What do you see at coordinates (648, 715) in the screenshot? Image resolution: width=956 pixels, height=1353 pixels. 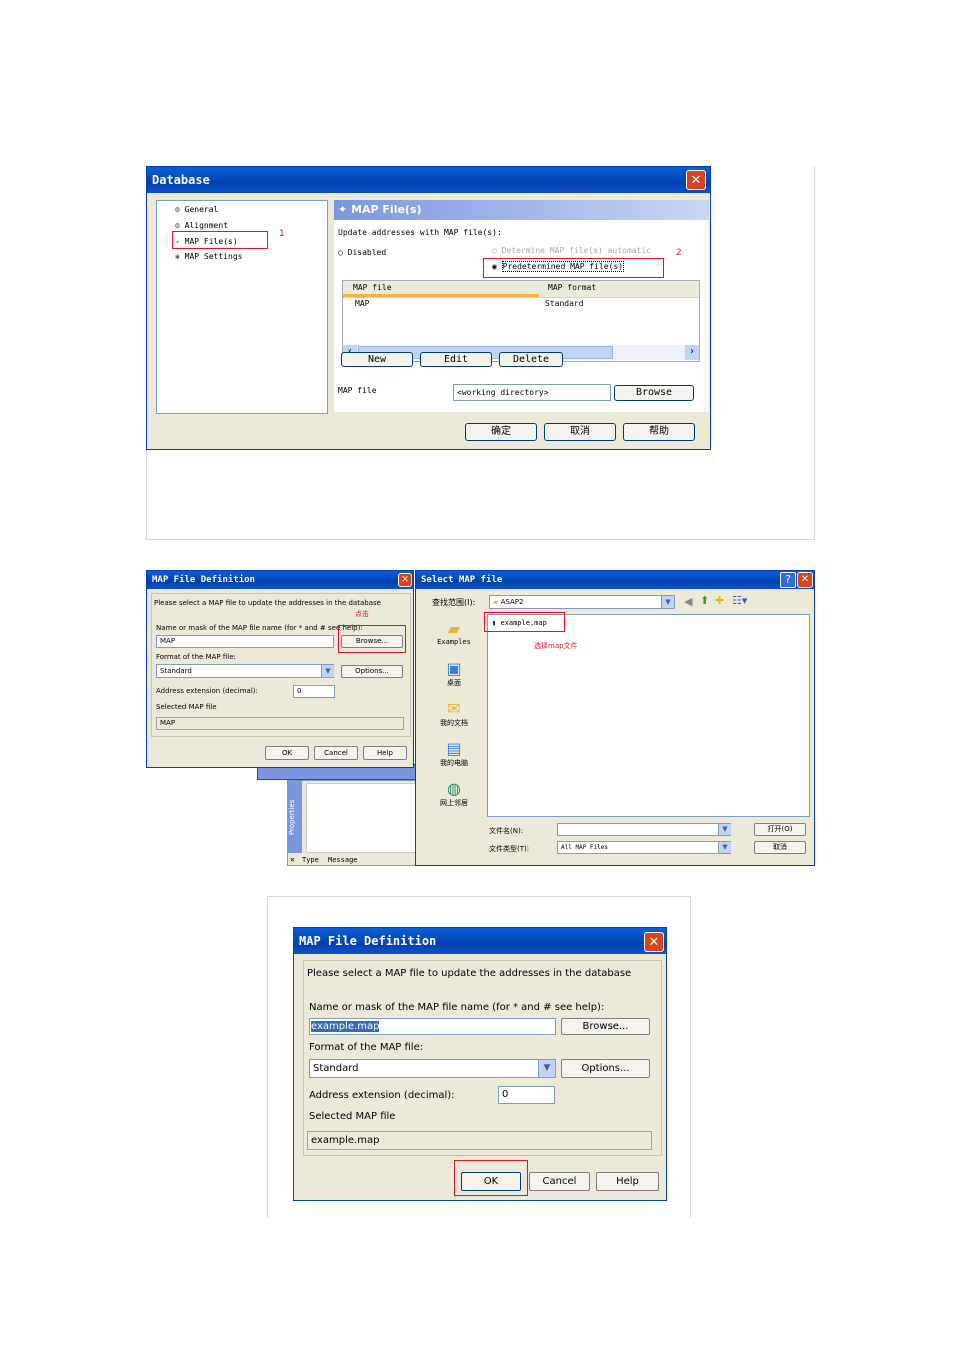 I see `file-list: ▮ example.map 选择map文件` at bounding box center [648, 715].